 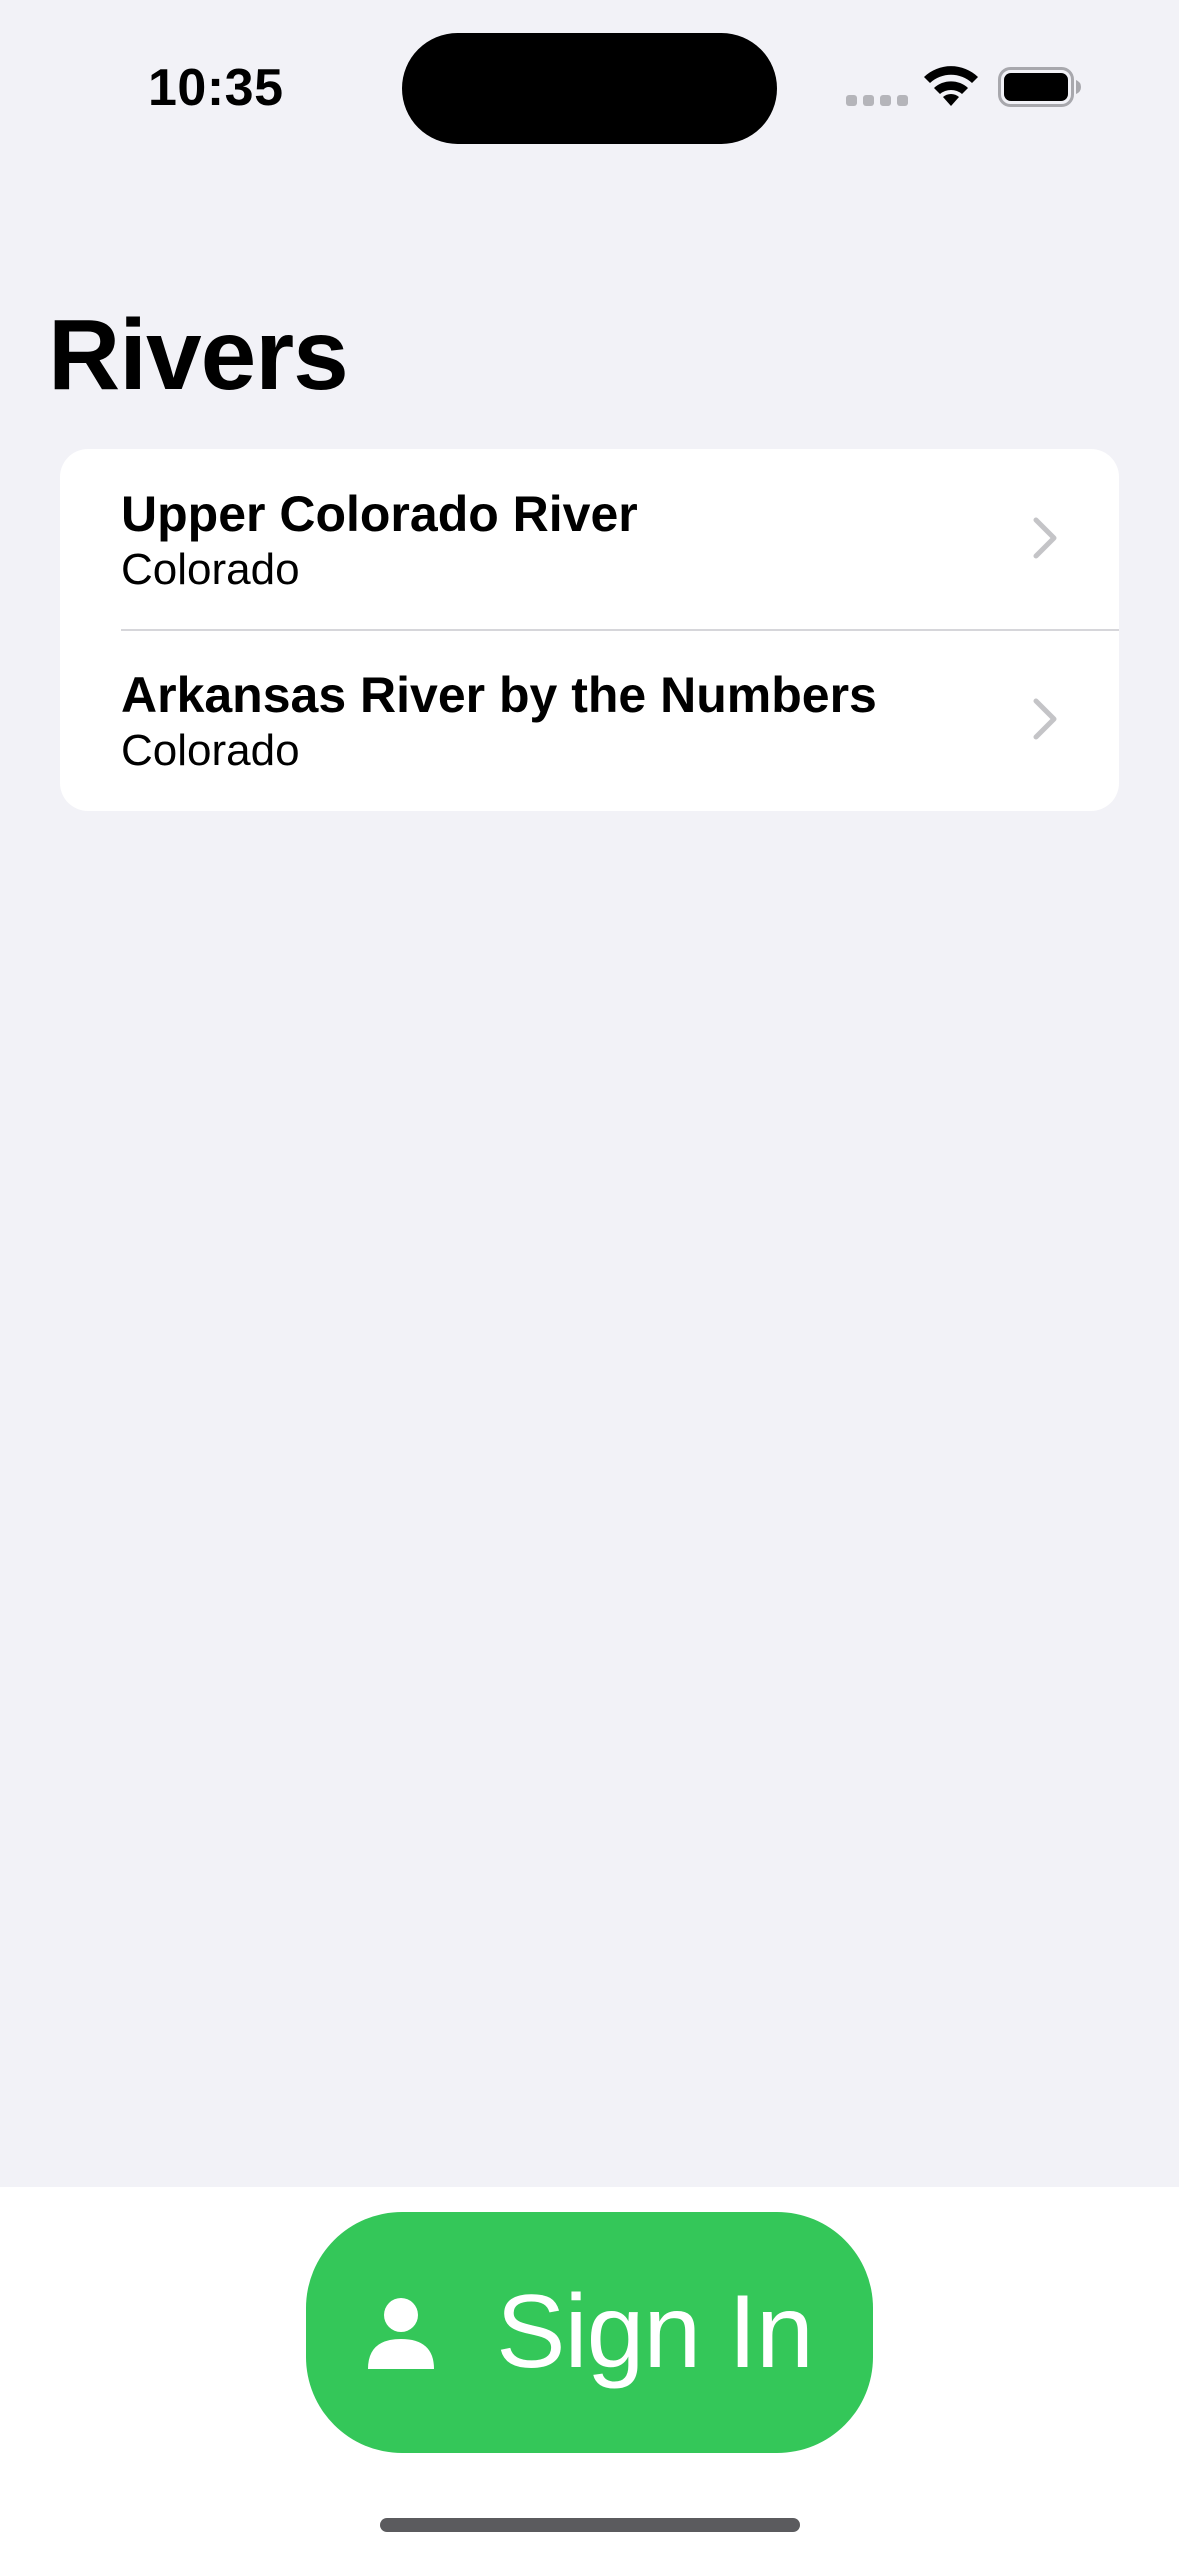 I want to click on page-title: Rivers, so click(x=198, y=355).